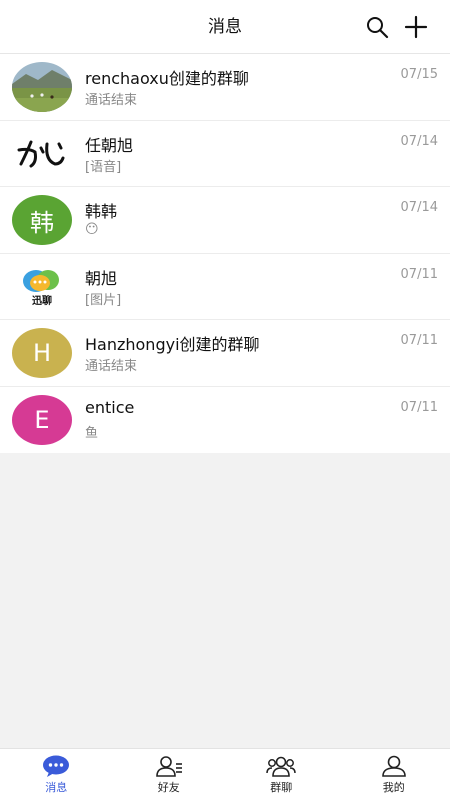  Describe the element at coordinates (42, 220) in the screenshot. I see `avatar: 韩` at that location.